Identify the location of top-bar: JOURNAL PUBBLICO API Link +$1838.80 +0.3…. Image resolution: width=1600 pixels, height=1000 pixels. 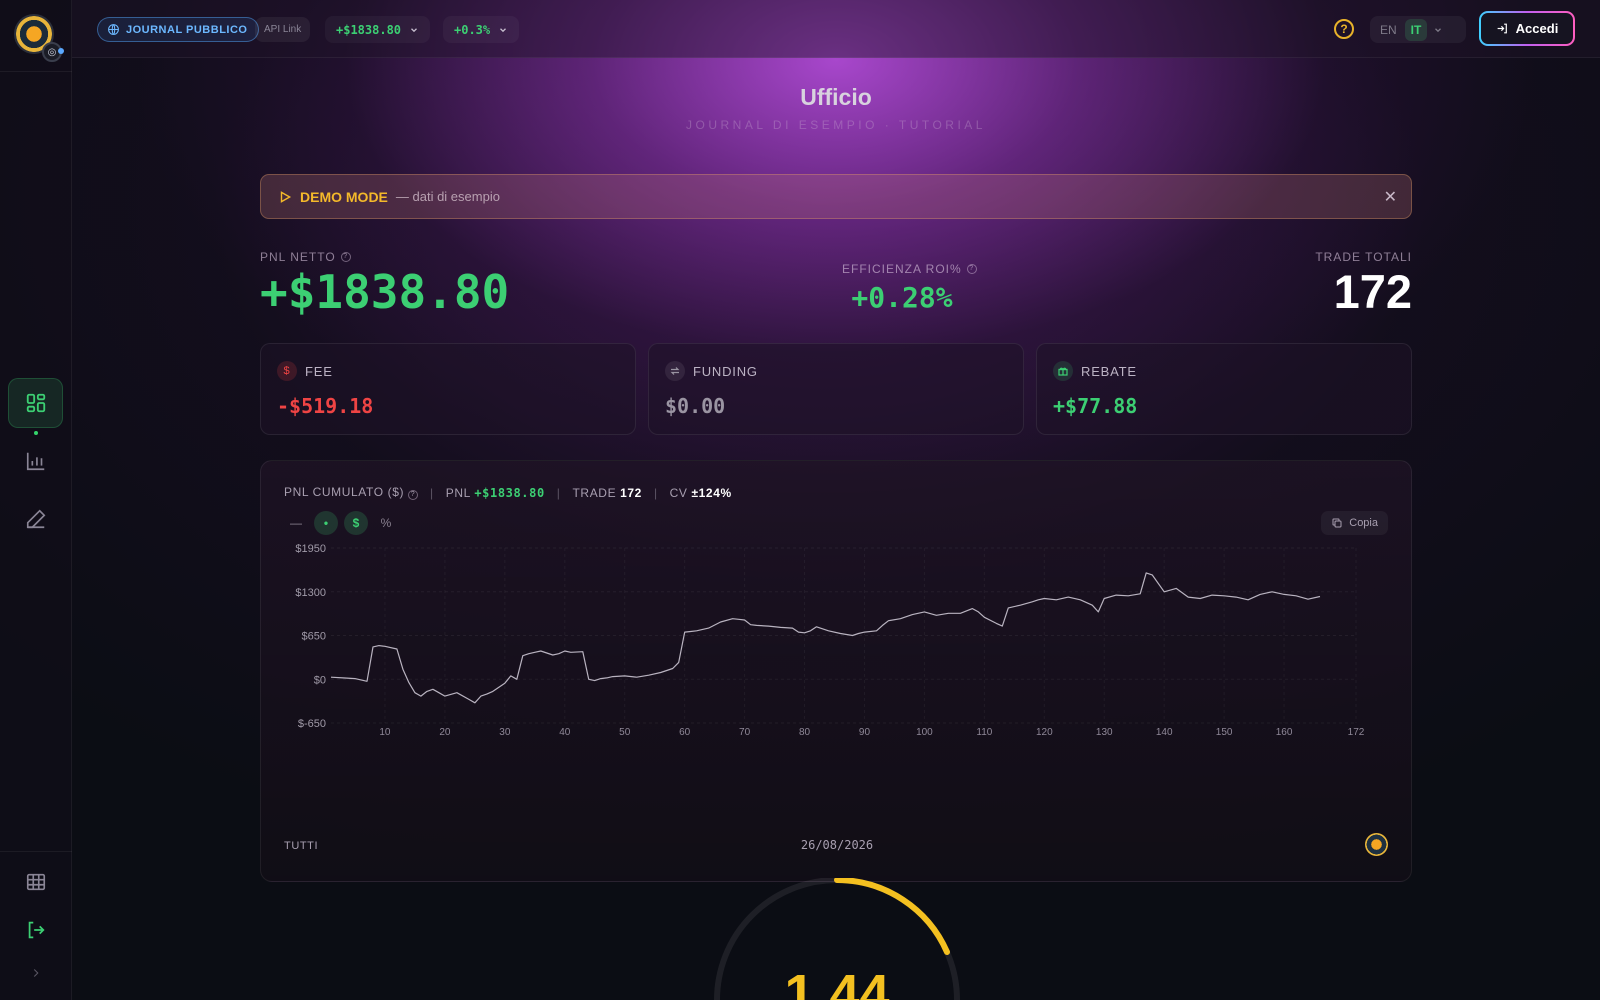
(836, 29).